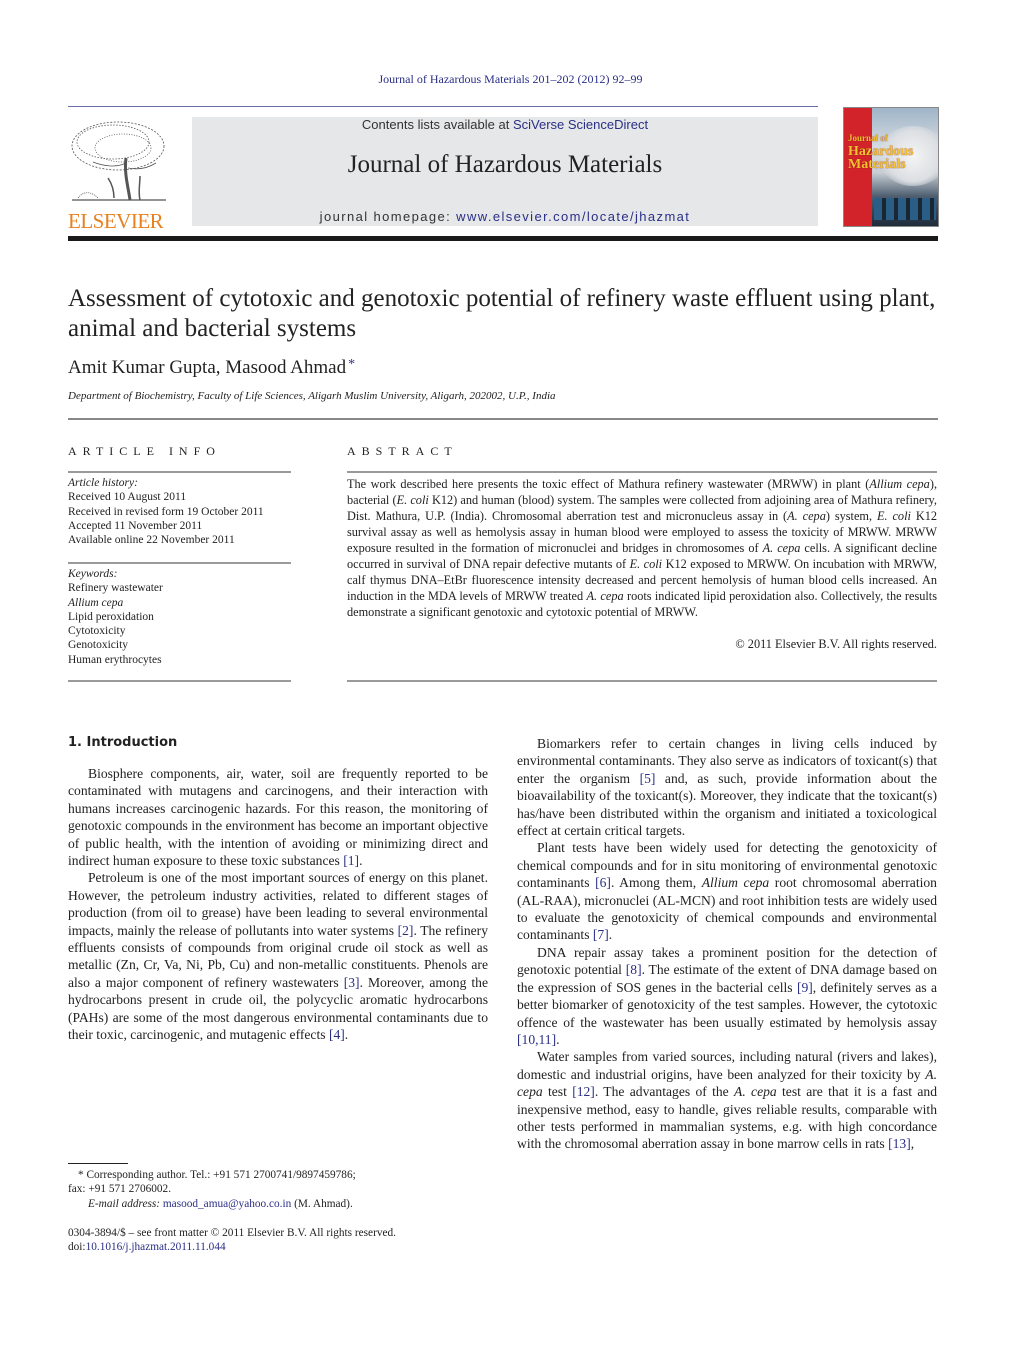  I want to click on corresponding-author-mark: *, so click(351, 364).